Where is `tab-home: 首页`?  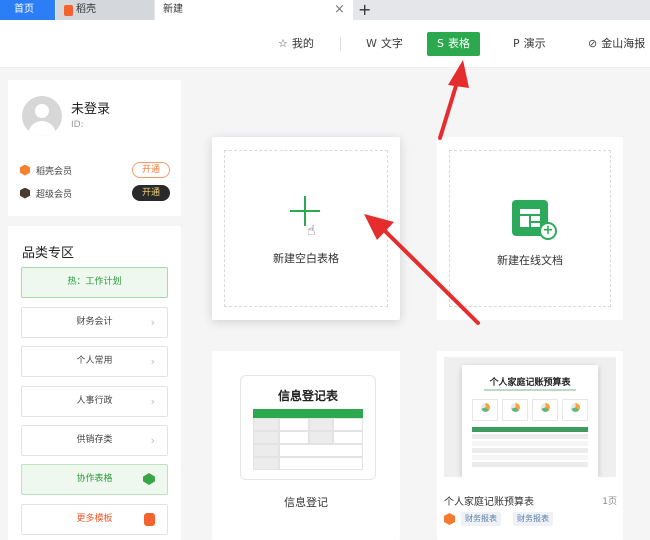 tab-home: 首页 is located at coordinates (27, 10).